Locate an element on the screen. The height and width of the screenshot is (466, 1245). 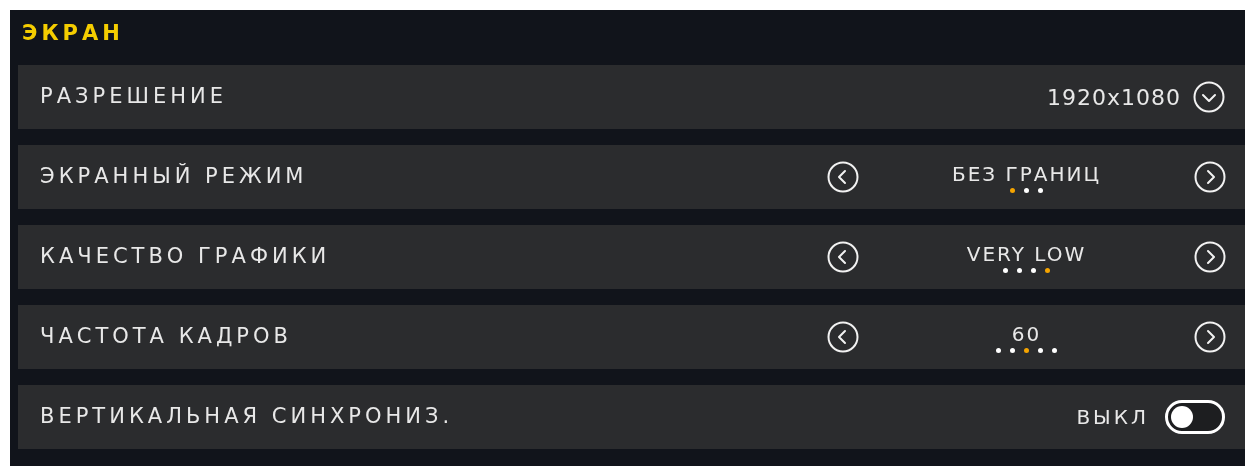
setting-row: РАЗРЕШЕНИЕ 1920x1080 is located at coordinates (631, 97).